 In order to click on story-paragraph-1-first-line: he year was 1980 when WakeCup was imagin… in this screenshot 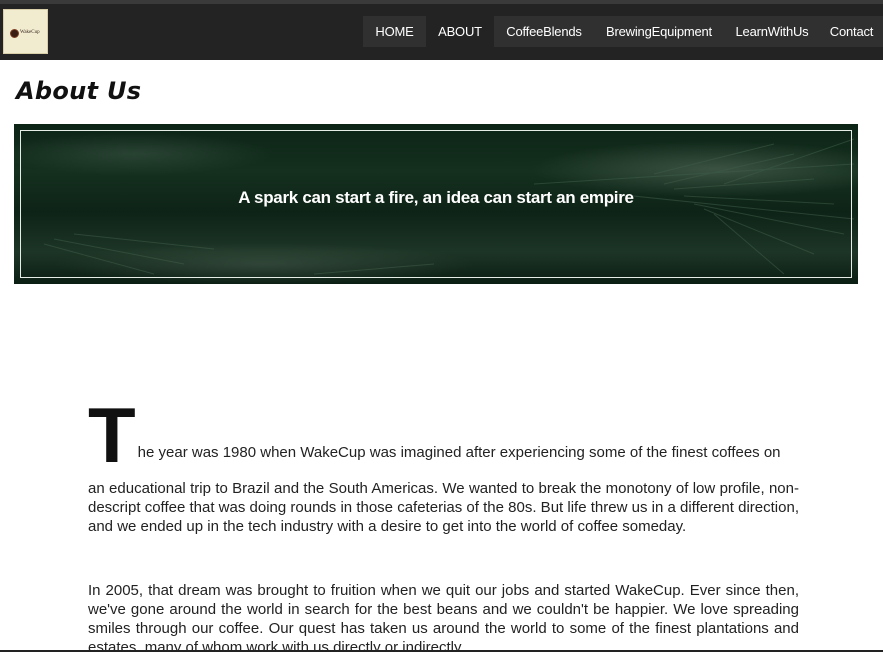, I will do `click(459, 452)`.